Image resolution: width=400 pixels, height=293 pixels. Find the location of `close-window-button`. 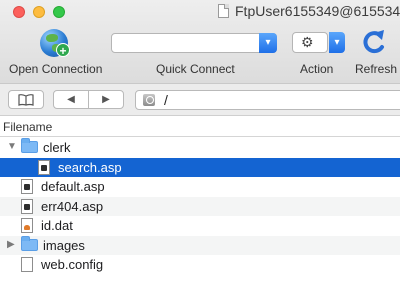

close-window-button is located at coordinates (19, 12).